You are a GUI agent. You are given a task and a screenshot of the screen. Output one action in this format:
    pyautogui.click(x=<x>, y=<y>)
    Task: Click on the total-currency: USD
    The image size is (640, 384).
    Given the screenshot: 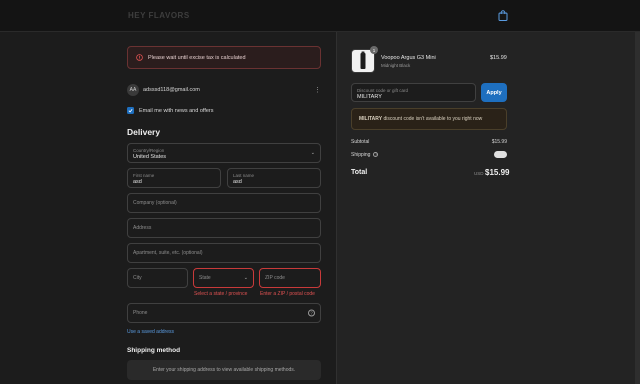 What is the action you would take?
    pyautogui.click(x=479, y=173)
    